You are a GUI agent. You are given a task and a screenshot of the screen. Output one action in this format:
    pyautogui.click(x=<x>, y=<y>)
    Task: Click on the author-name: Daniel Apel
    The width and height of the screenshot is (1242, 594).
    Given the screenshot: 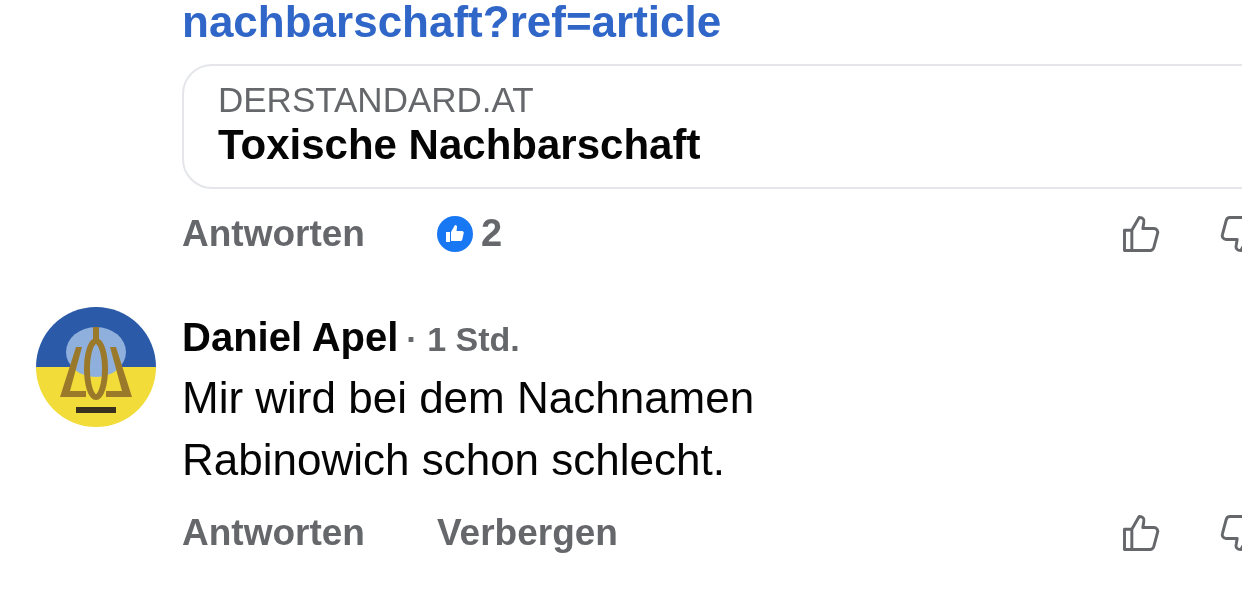 What is the action you would take?
    pyautogui.click(x=290, y=336)
    